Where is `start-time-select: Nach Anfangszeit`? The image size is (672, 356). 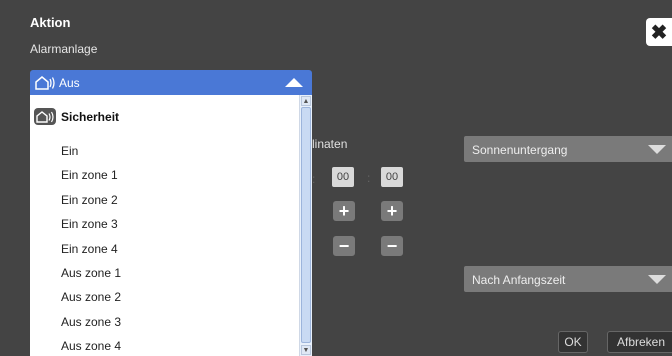 start-time-select: Nach Anfangszeit is located at coordinates (568, 279).